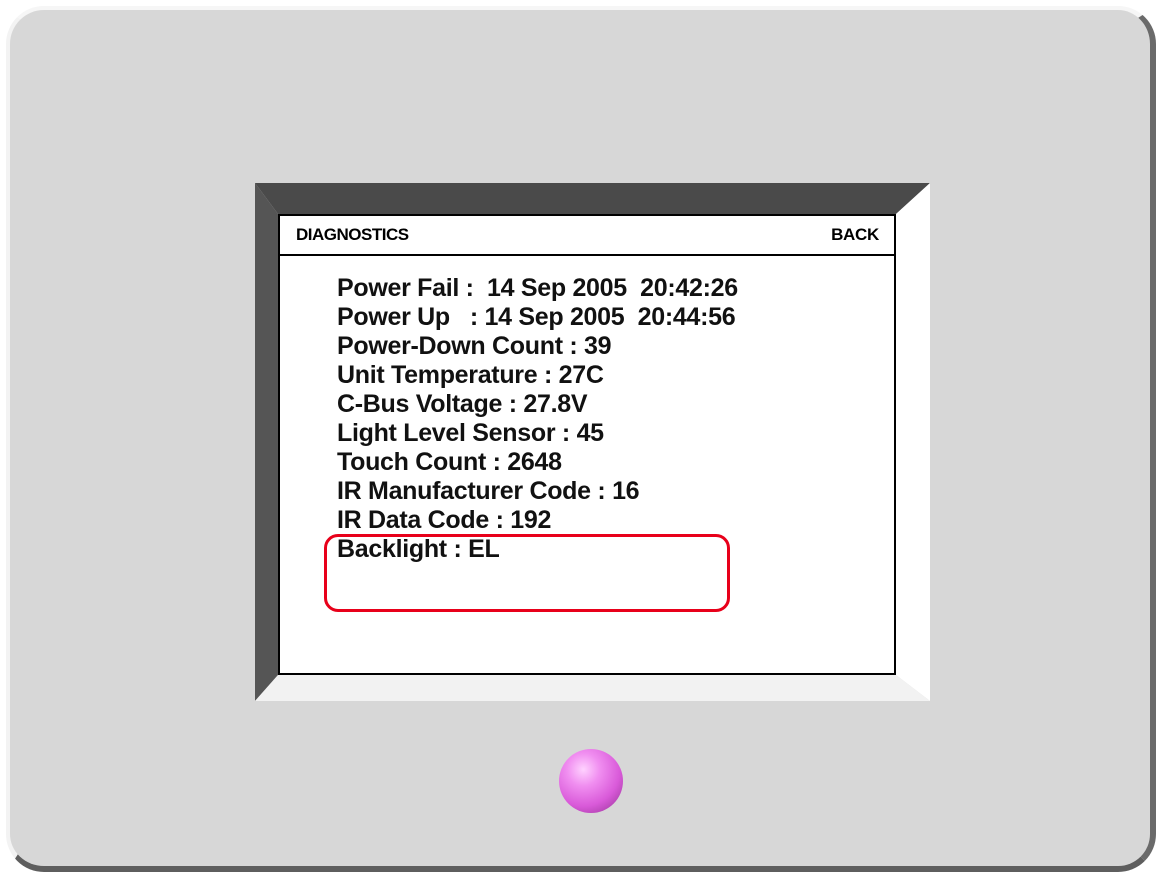 The image size is (1164, 879). I want to click on touch-count-row: Touch Count : 2648, so click(449, 462).